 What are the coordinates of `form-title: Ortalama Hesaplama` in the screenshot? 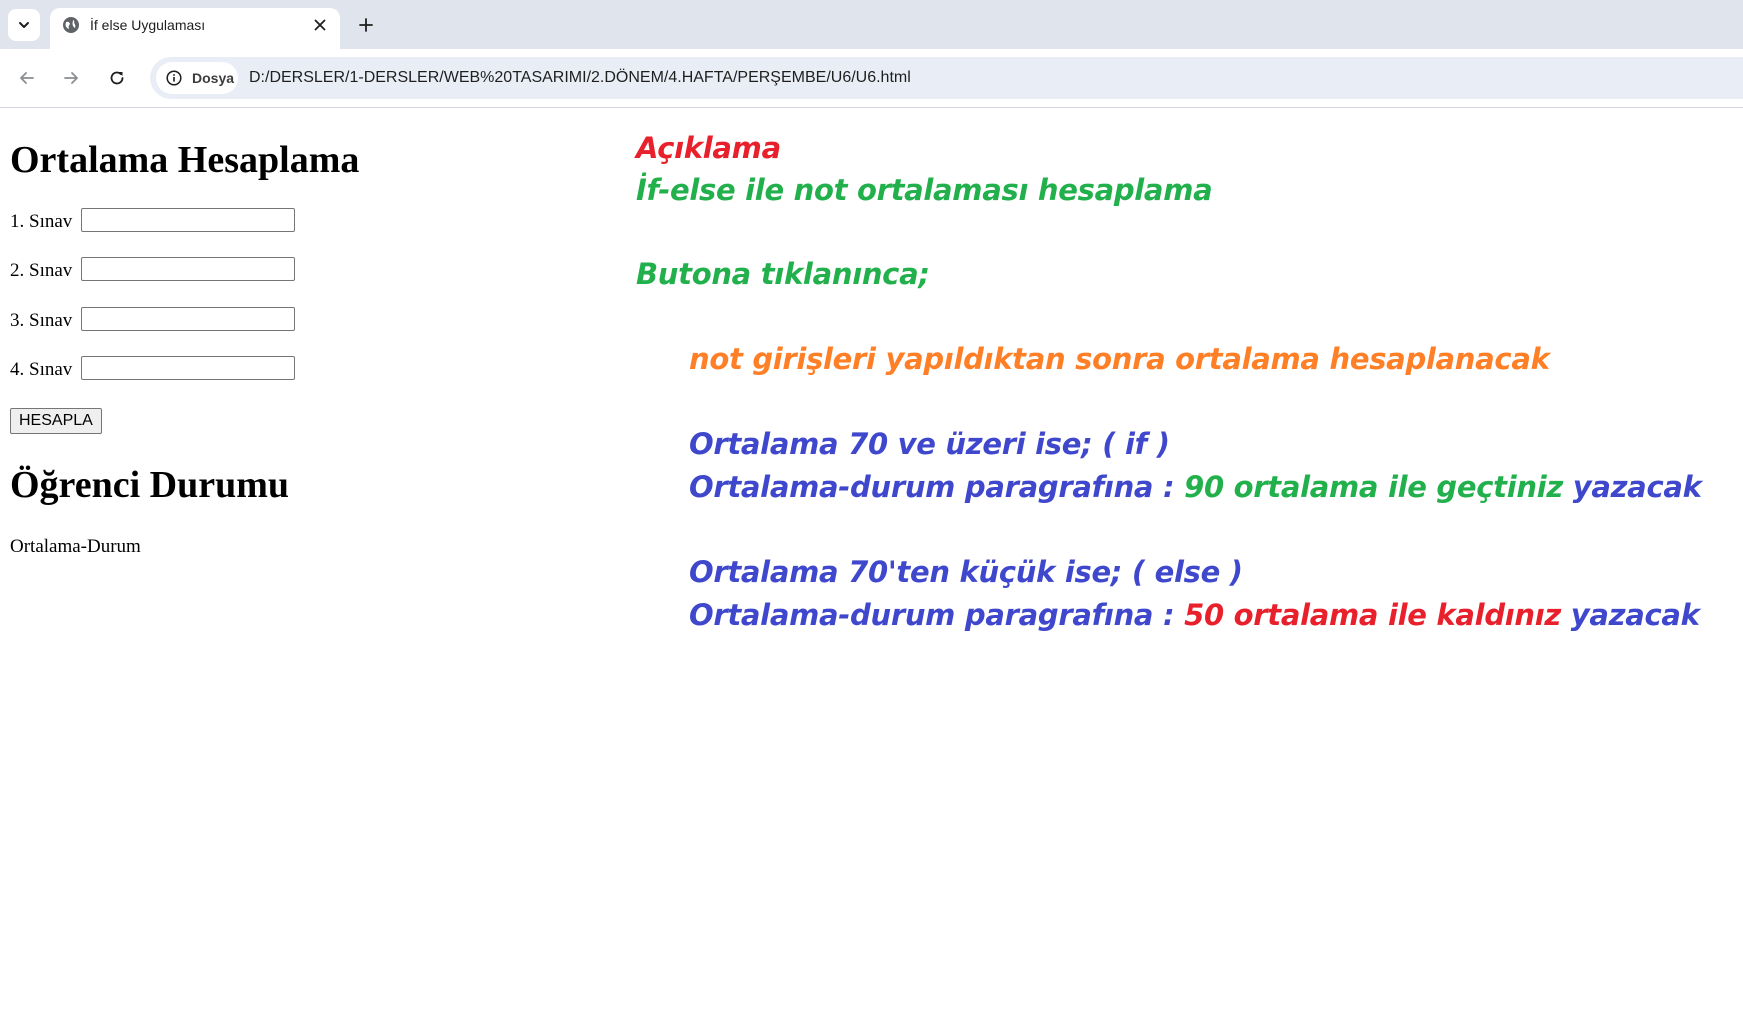 It's located at (185, 160).